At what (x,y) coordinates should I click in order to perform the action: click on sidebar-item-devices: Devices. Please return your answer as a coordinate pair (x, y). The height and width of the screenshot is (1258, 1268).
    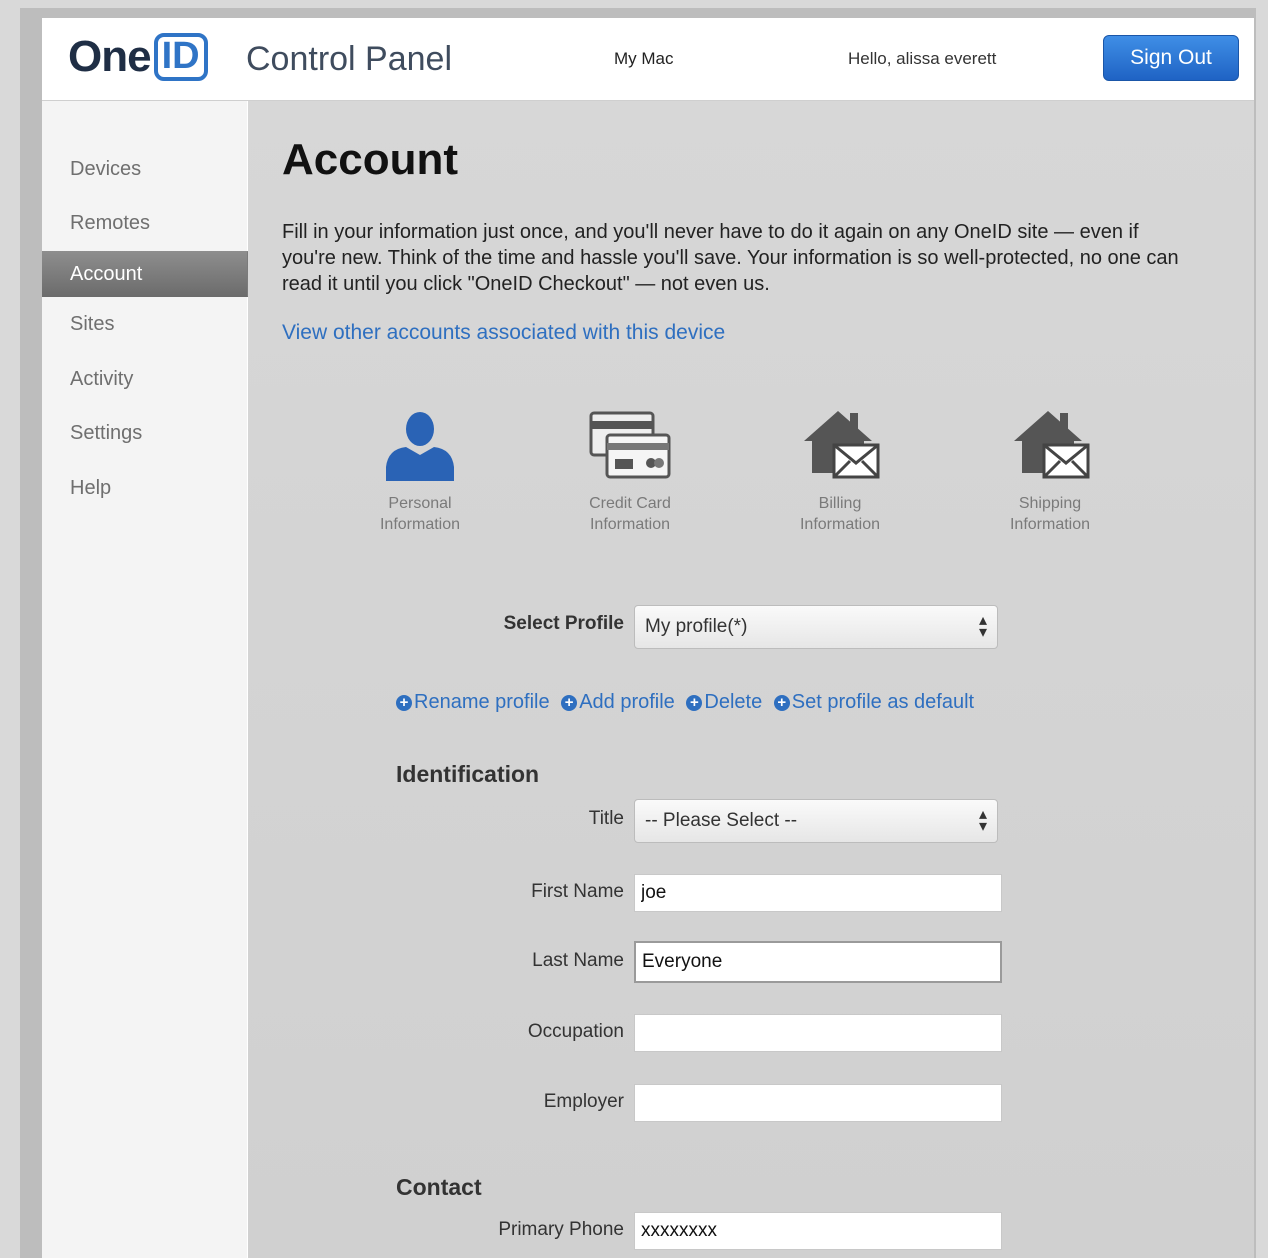
    Looking at the image, I should click on (105, 169).